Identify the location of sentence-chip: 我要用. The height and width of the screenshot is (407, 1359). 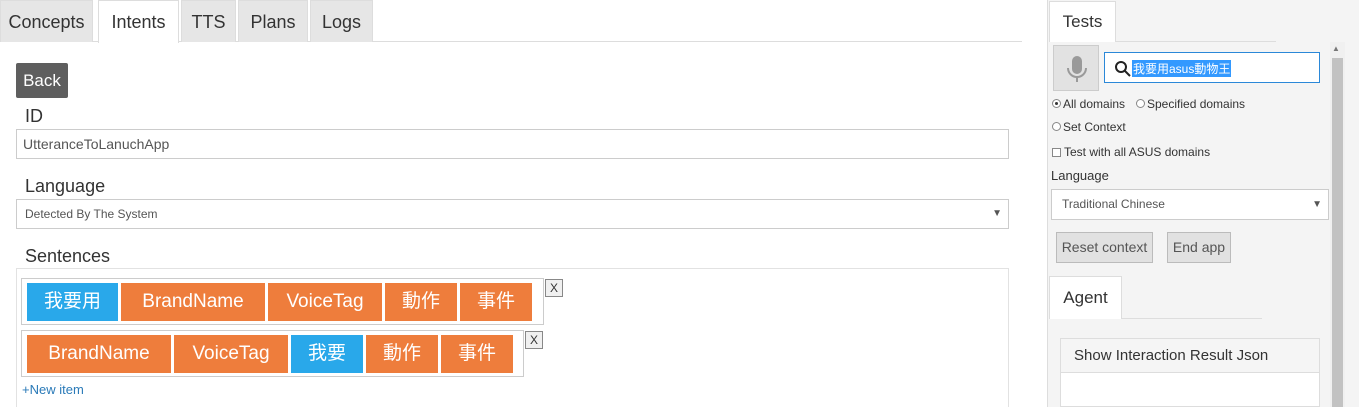
(72, 302).